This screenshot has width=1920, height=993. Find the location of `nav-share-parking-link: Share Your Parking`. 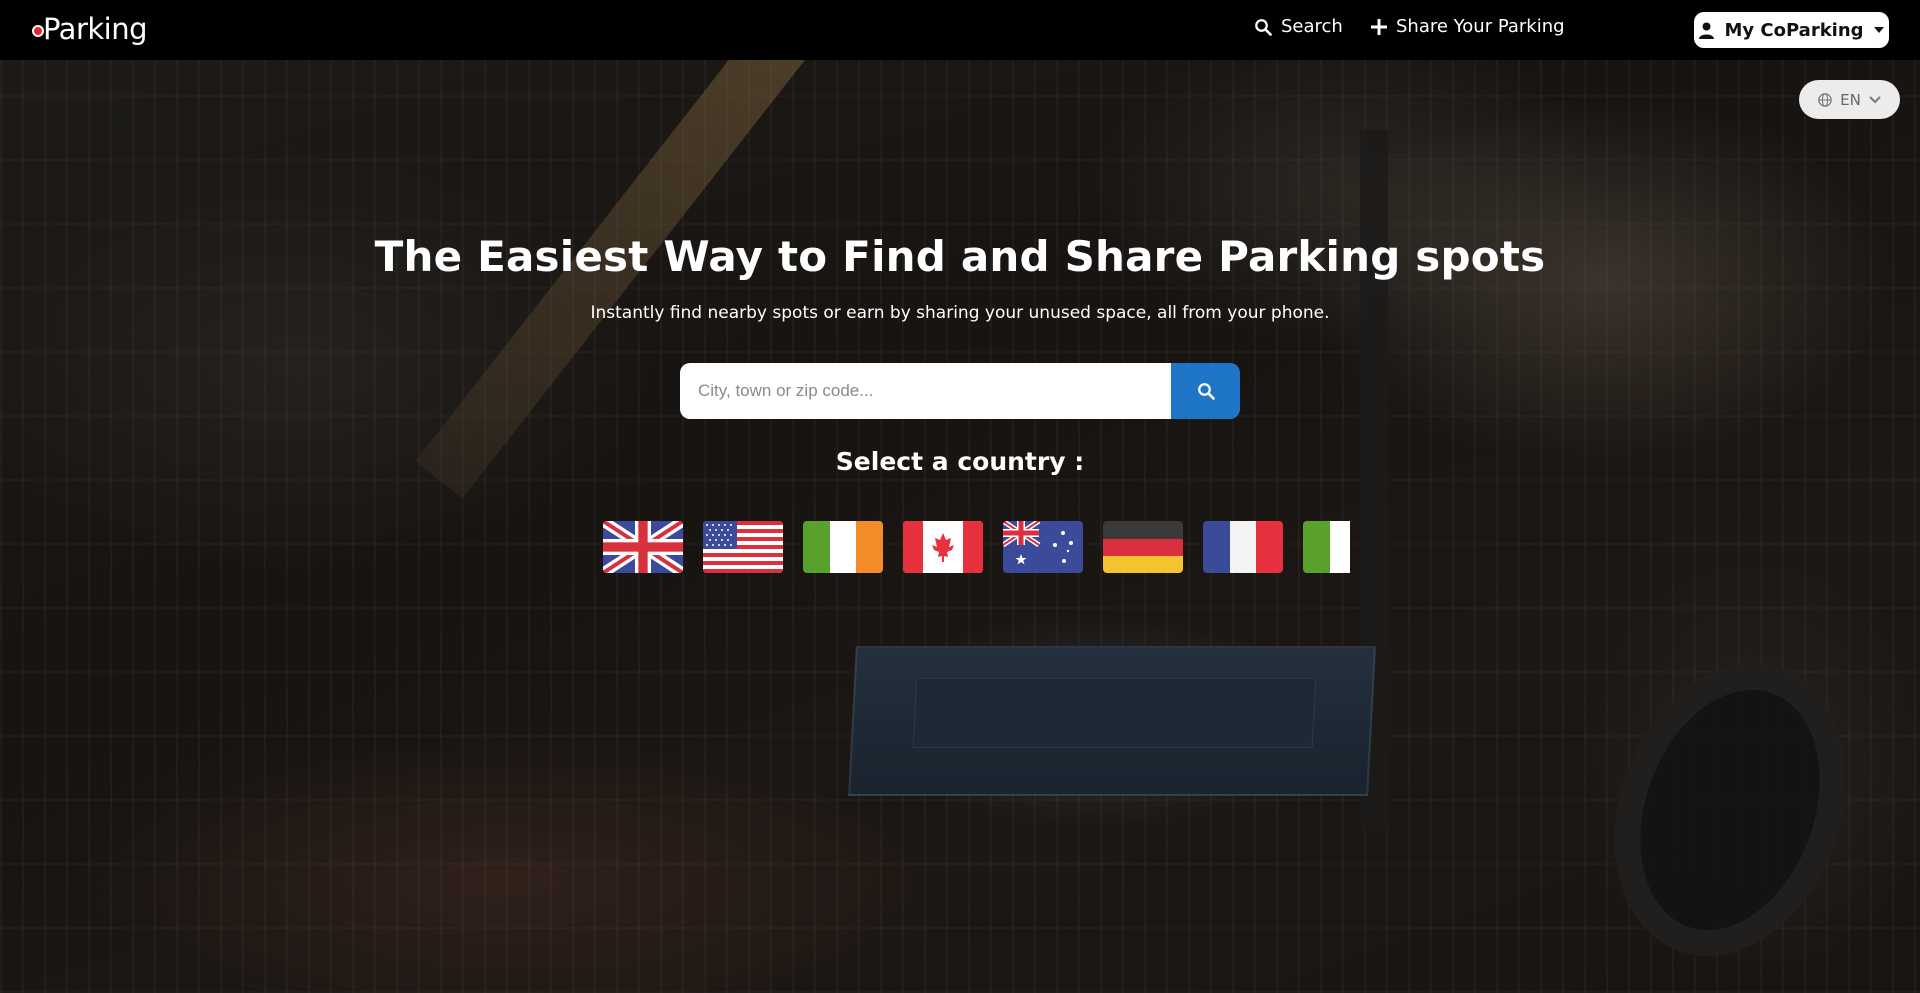

nav-share-parking-link: Share Your Parking is located at coordinates (1468, 26).